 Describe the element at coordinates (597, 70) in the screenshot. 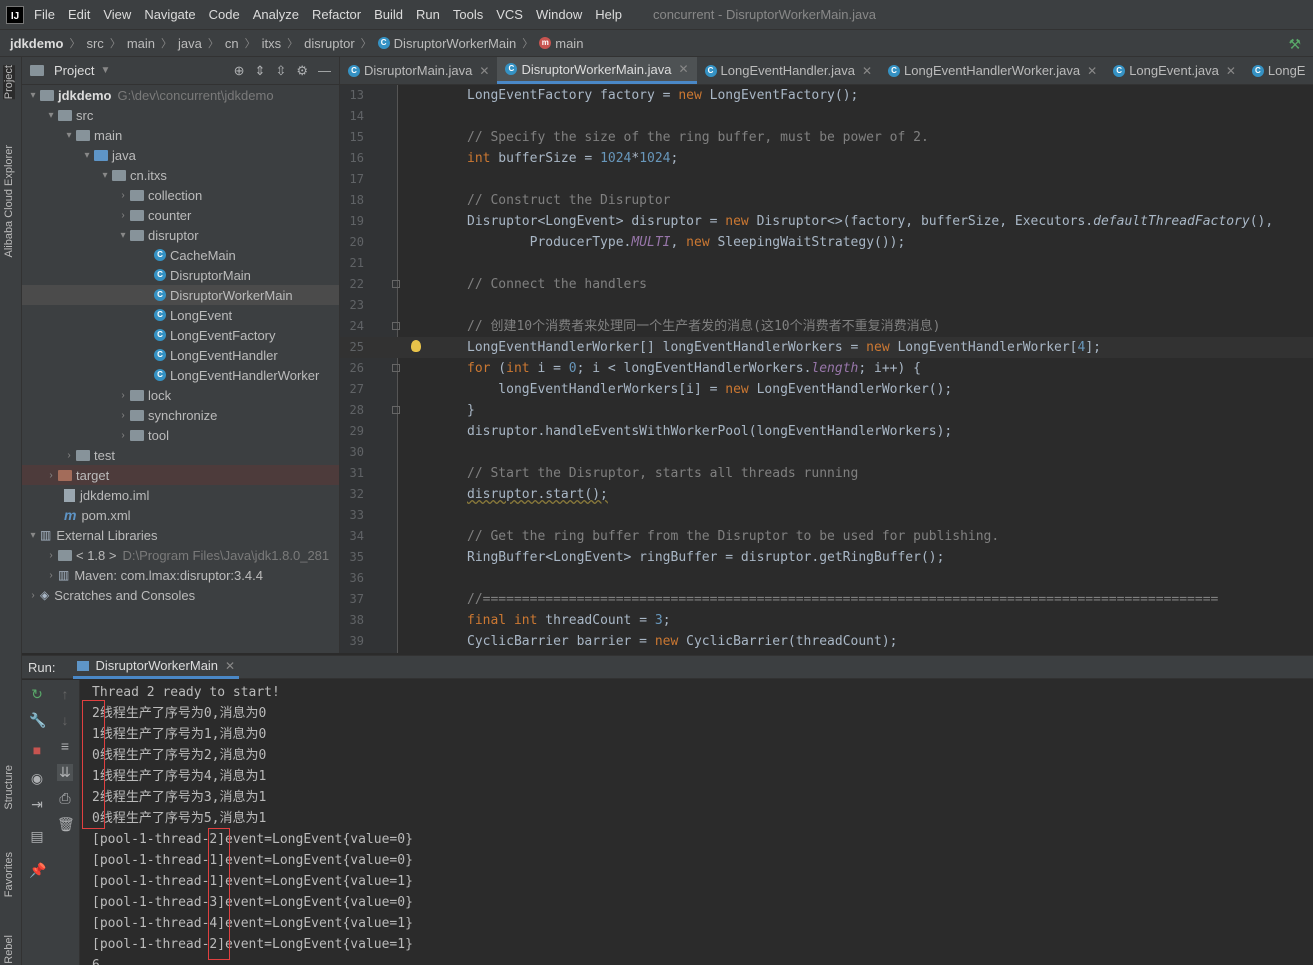

I see `tab-disruptorworkermain: C DisruptorWorkerMain.java ✕` at that location.